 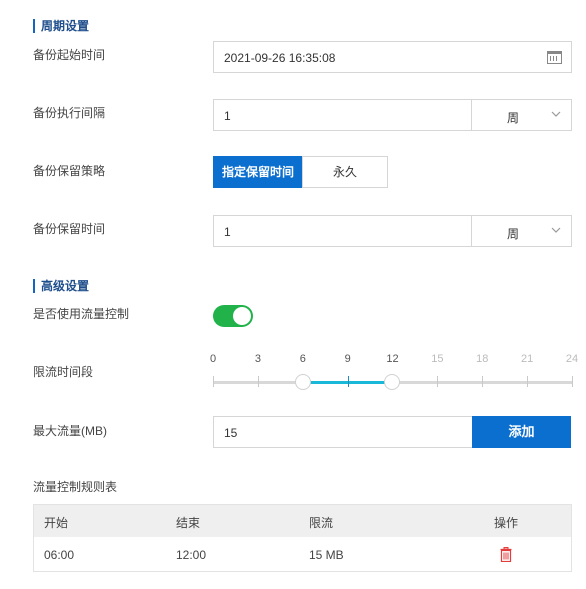 What do you see at coordinates (392, 57) in the screenshot?
I see `backup-start-field: 2021-09-26 16:35:08` at bounding box center [392, 57].